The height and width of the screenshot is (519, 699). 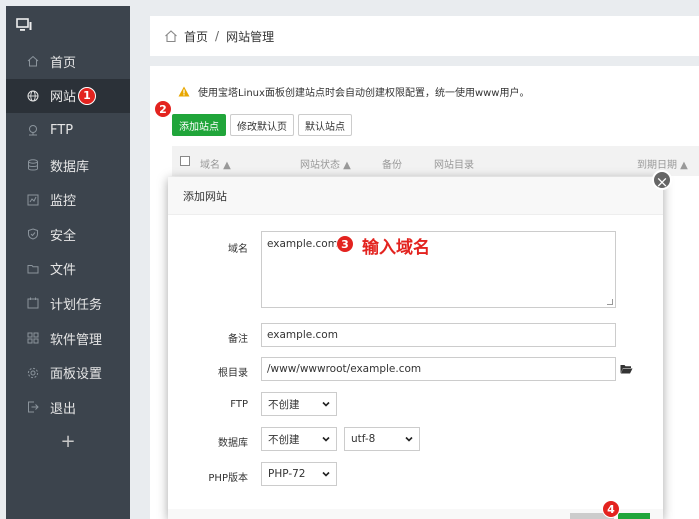 I want to click on shield-icon, so click(x=33, y=234).